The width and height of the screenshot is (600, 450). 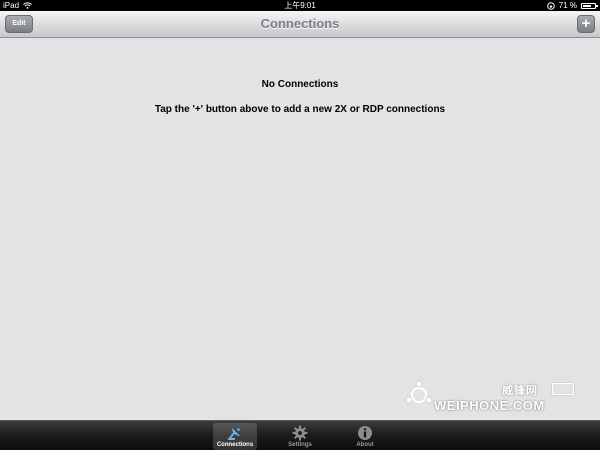 I want to click on tab-label: Settings, so click(x=300, y=445).